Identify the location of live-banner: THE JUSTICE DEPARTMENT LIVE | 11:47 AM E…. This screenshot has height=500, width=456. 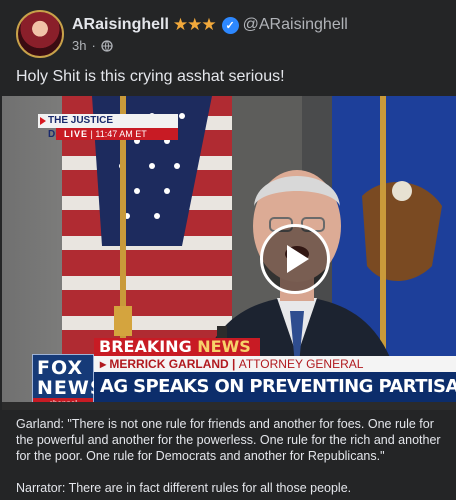
(108, 127).